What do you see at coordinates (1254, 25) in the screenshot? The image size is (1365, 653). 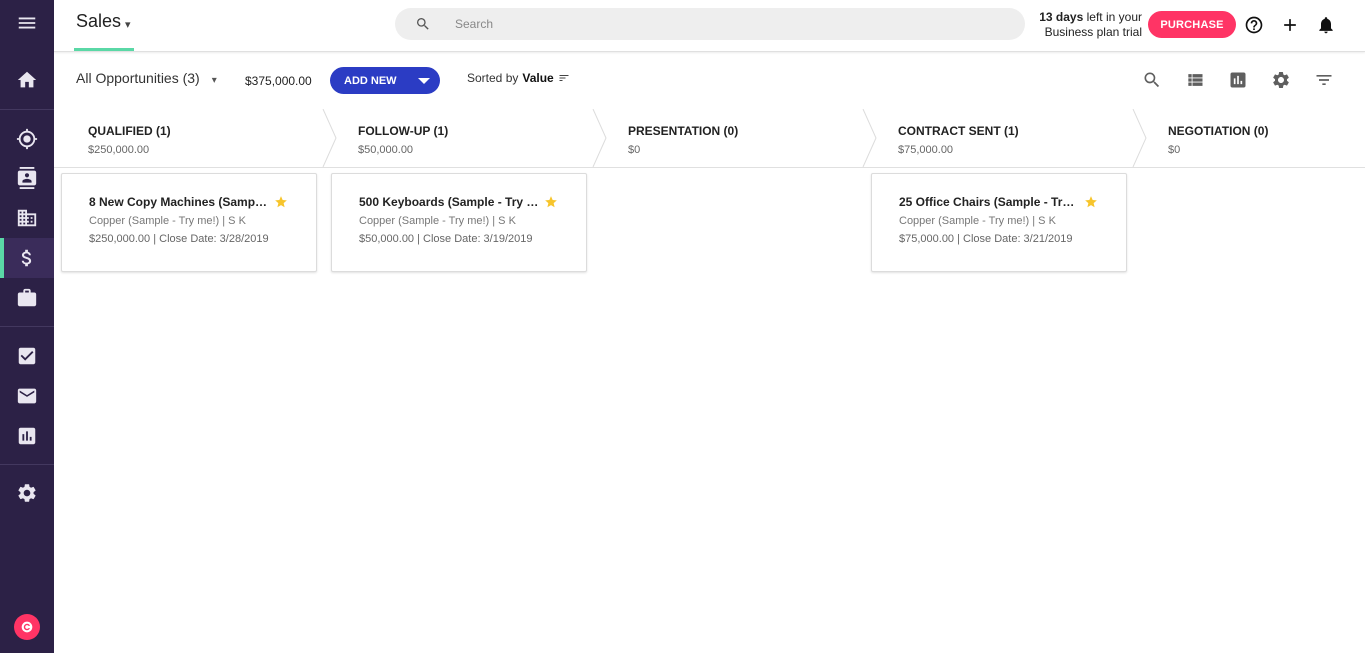 I see `help-icon` at bounding box center [1254, 25].